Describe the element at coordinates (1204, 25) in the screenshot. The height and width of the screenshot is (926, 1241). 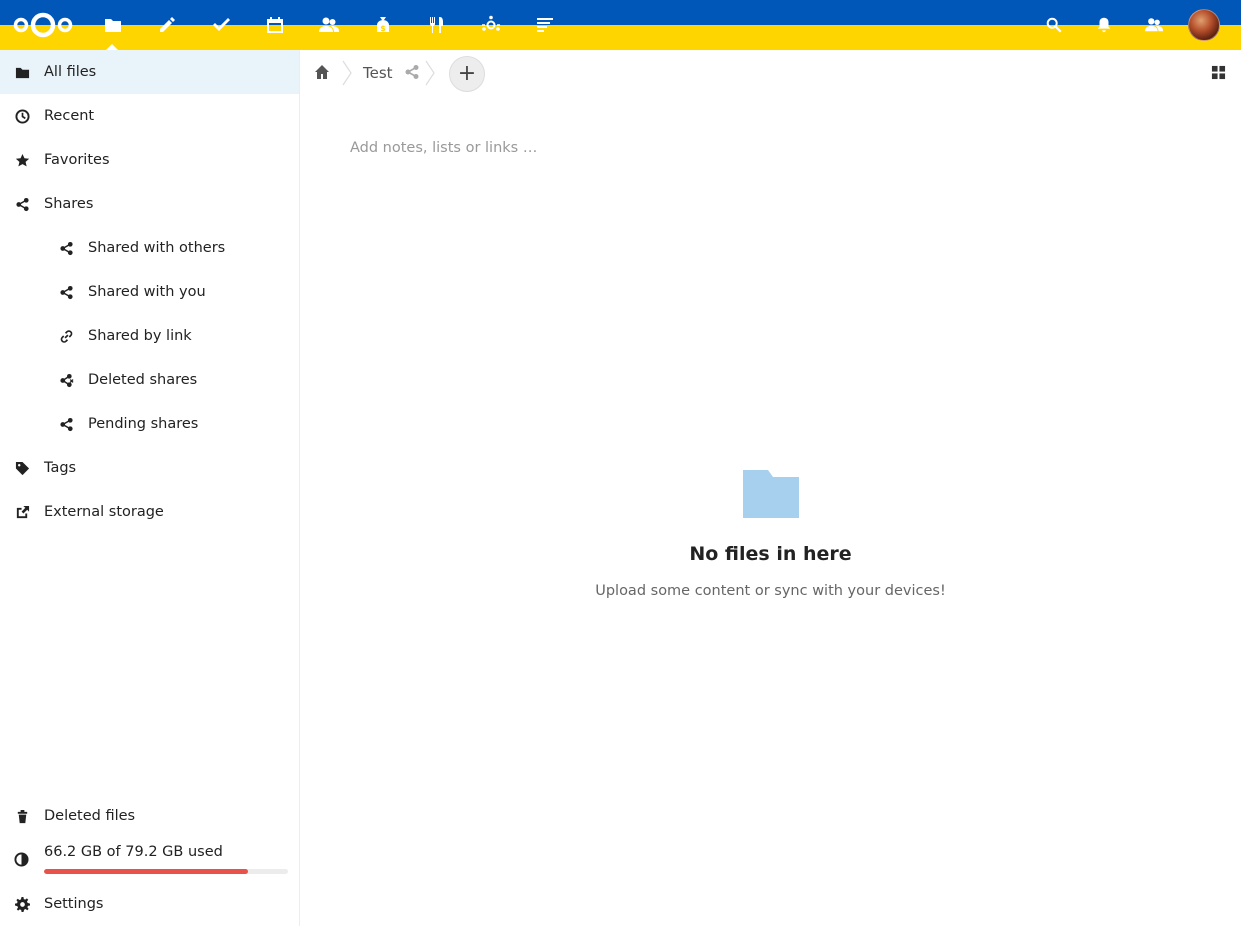
I see `avatar` at that location.